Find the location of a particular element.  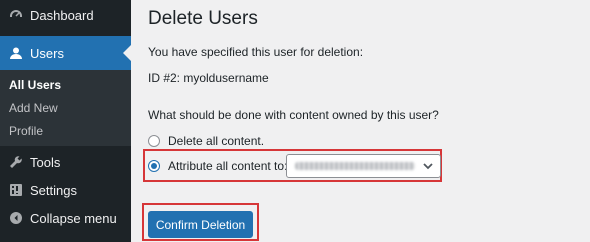

attribute-content-label: Attribute all content to: is located at coordinates (228, 166).